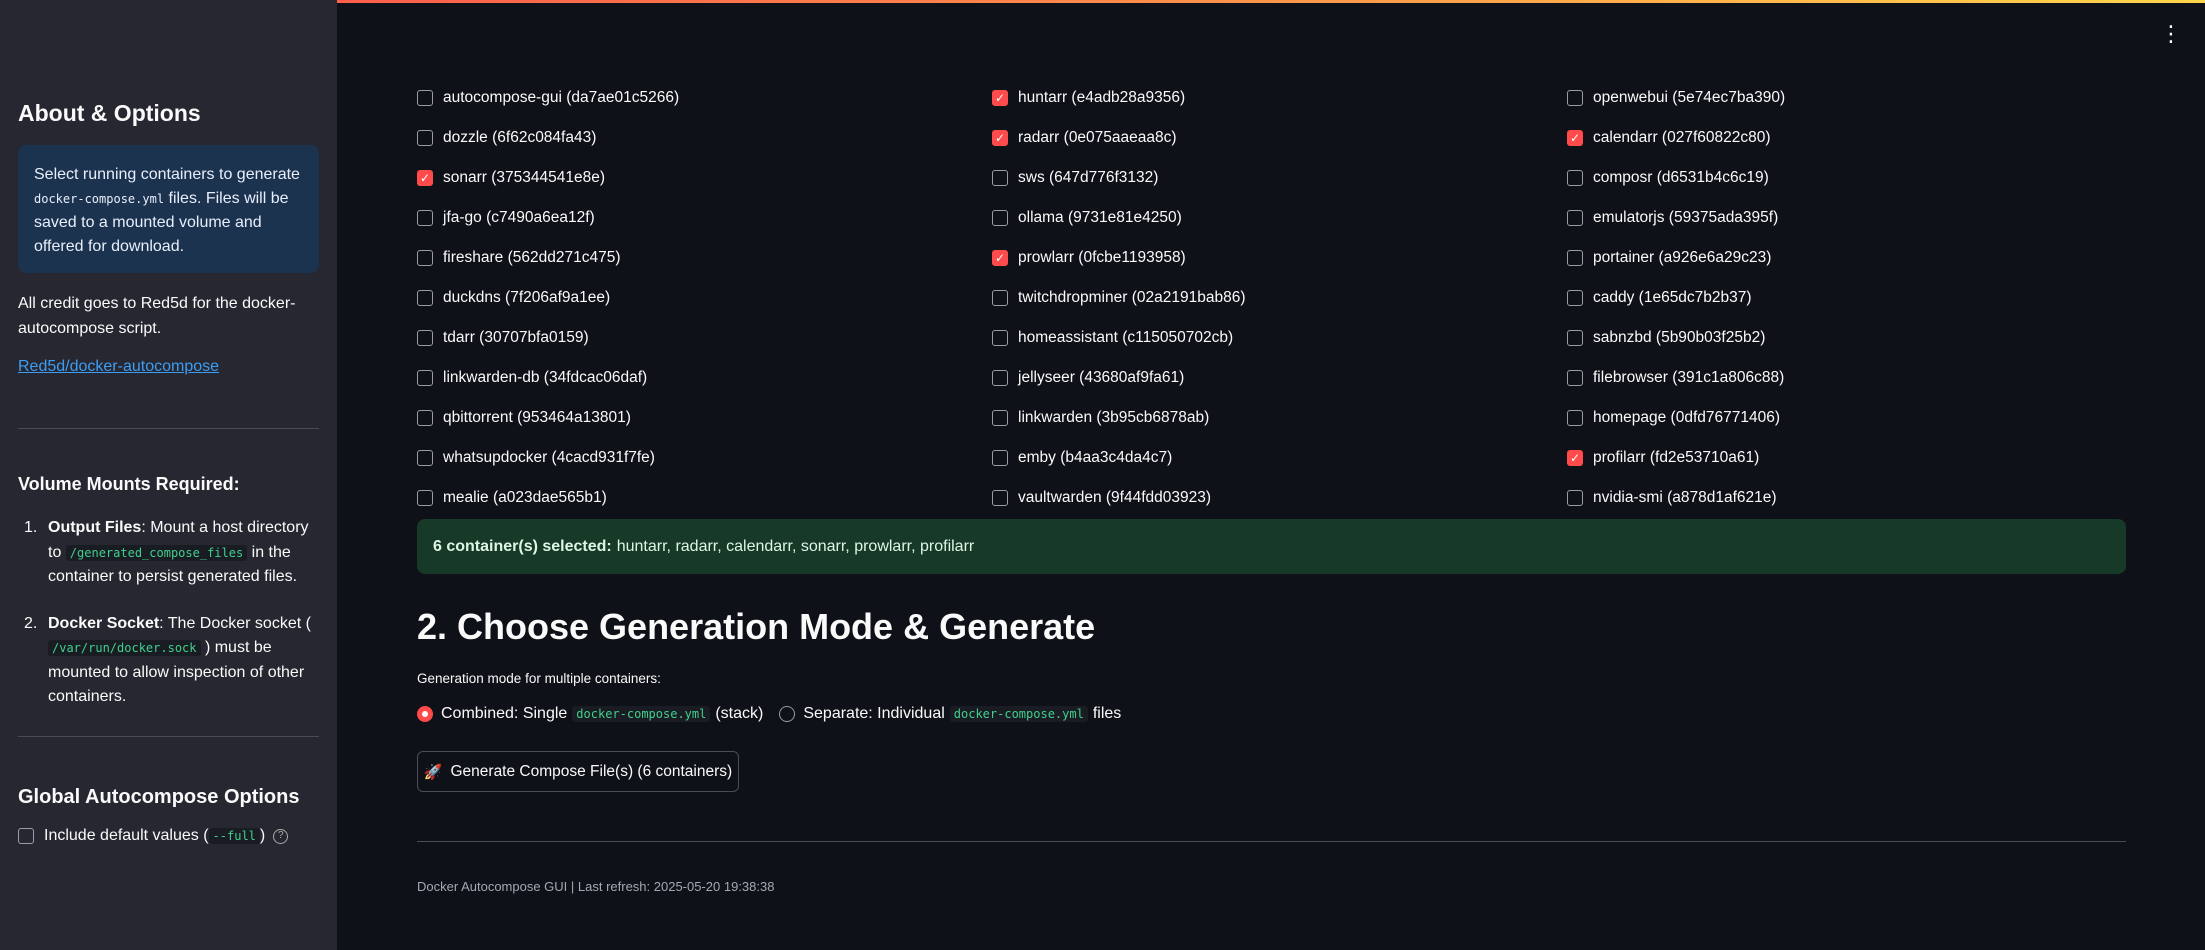 The height and width of the screenshot is (950, 2205). Describe the element at coordinates (1279, 138) in the screenshot. I see `container-checkbox-item: ✓ radarr (0e075aaeaa8c)` at that location.